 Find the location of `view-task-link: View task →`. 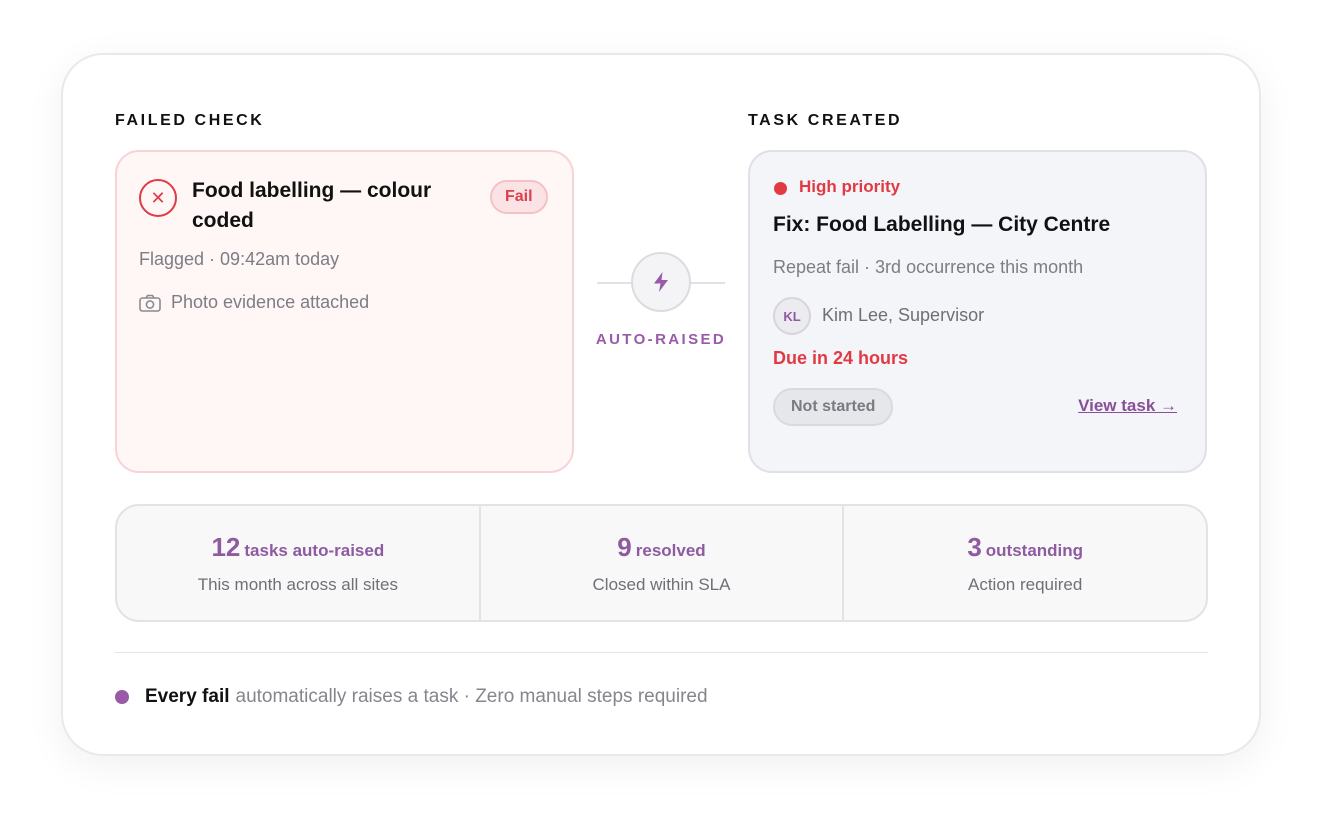

view-task-link: View task → is located at coordinates (1127, 406).